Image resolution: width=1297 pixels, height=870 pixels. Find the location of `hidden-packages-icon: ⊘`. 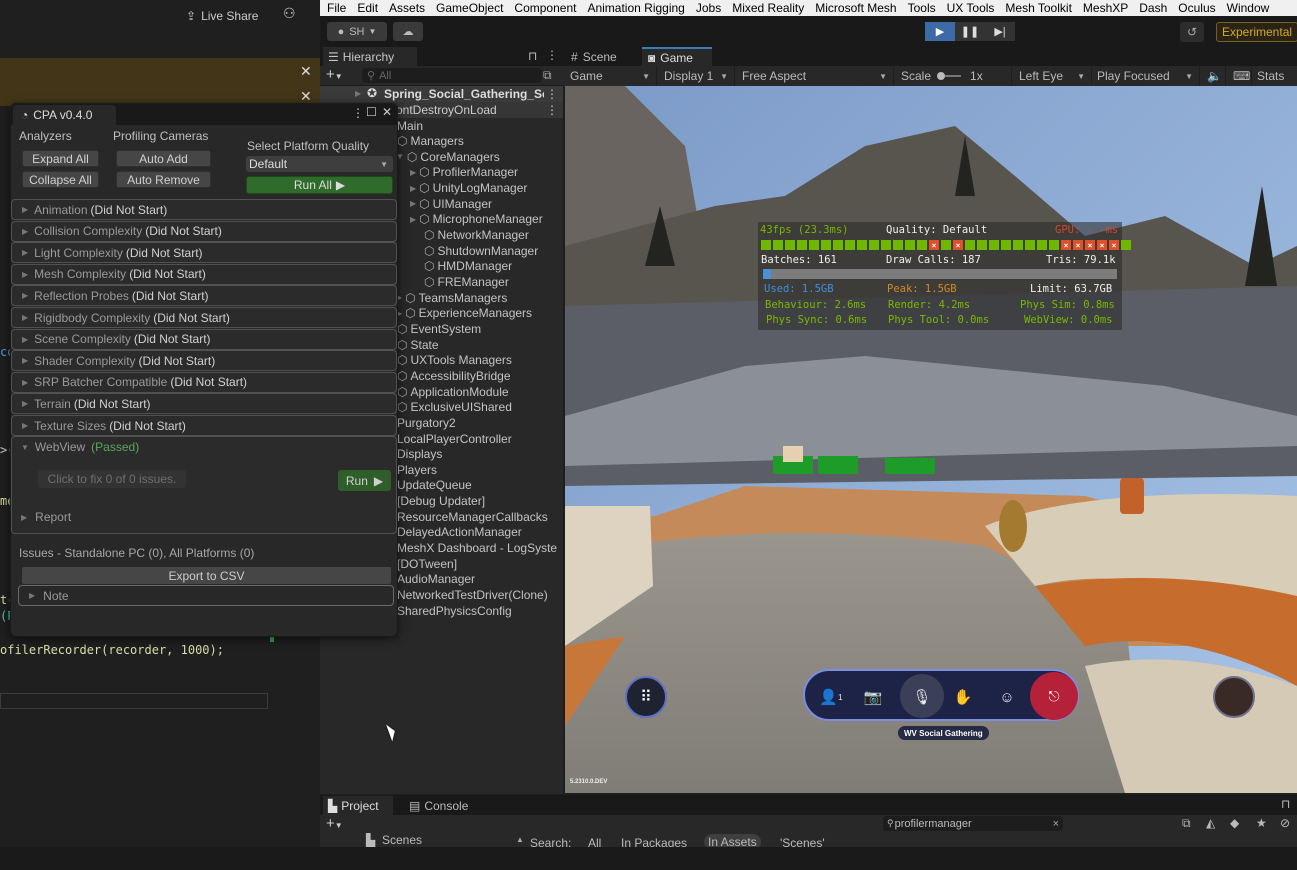

hidden-packages-icon: ⊘ is located at coordinates (1285, 823).